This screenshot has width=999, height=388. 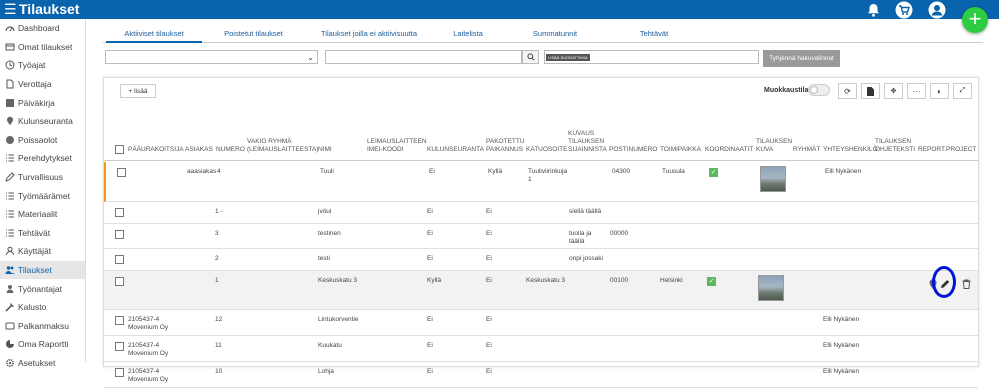 What do you see at coordinates (218, 345) in the screenshot?
I see `cell-numero: 11` at bounding box center [218, 345].